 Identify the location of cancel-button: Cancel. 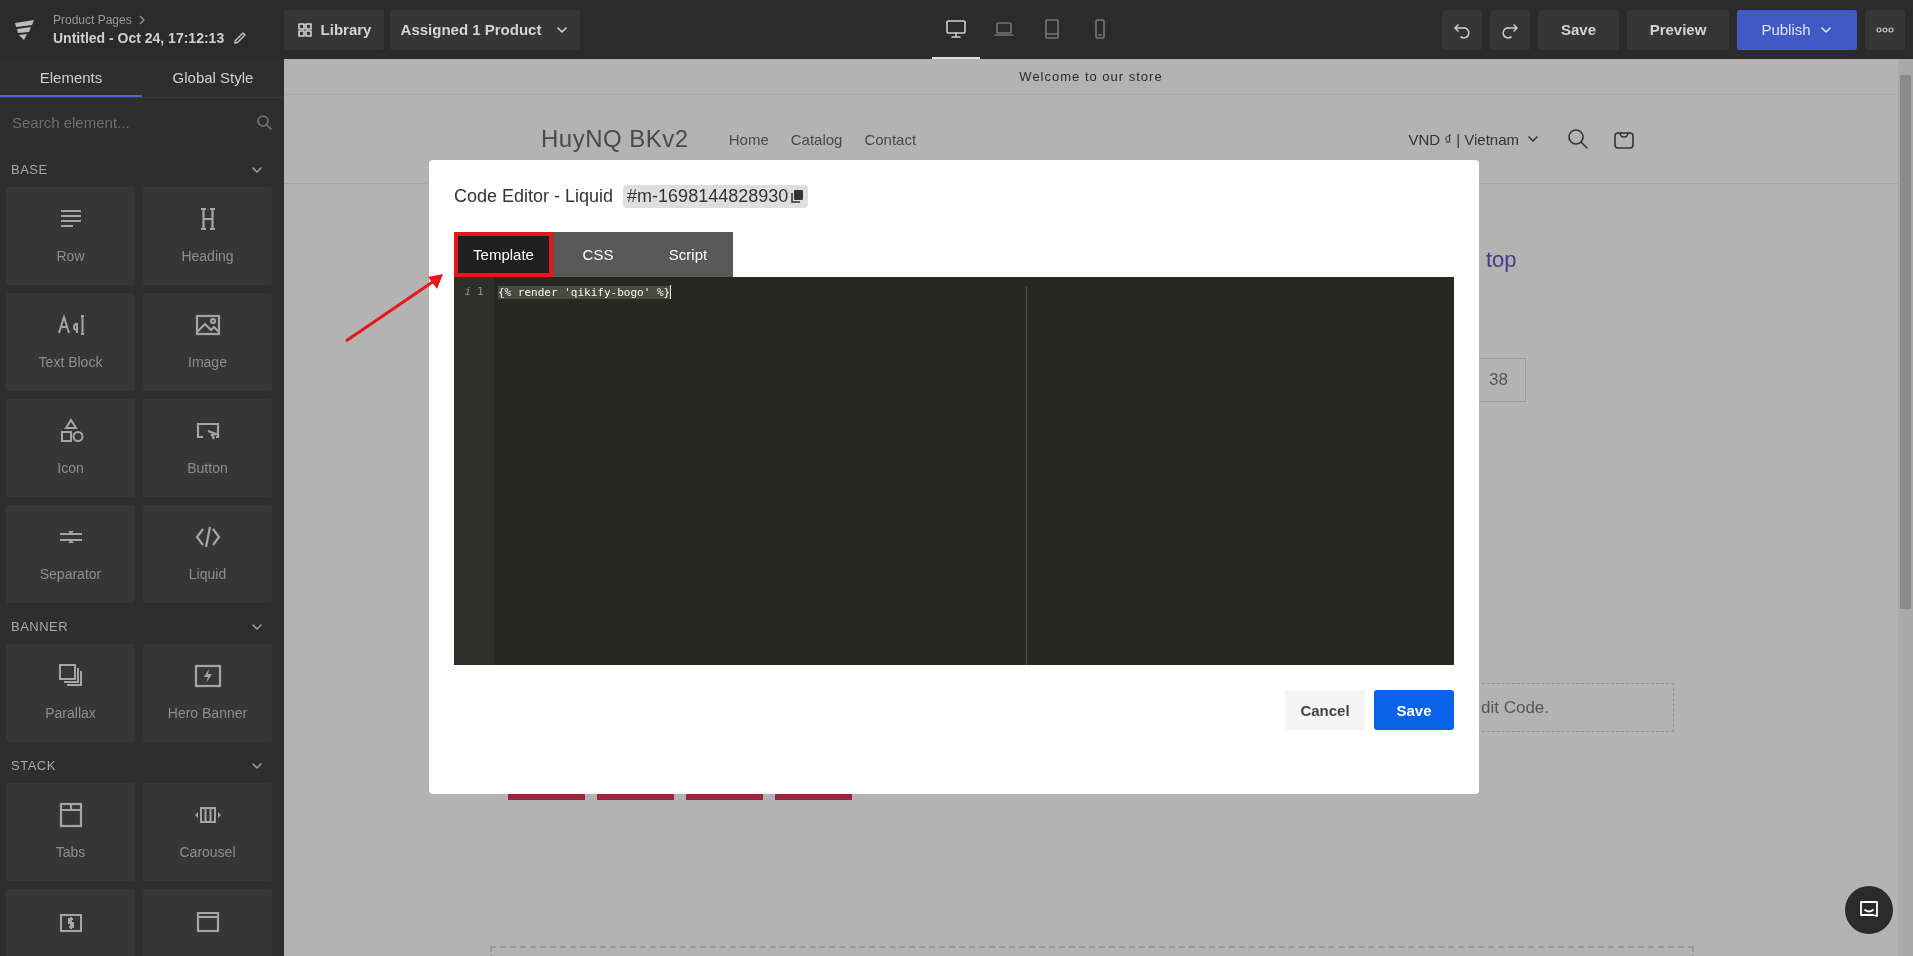
(1325, 710).